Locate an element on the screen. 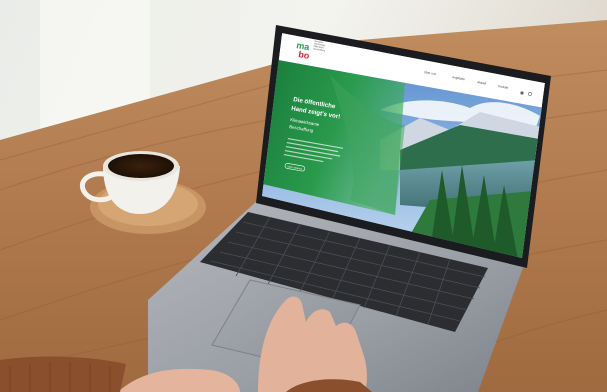  search-icon is located at coordinates (522, 93).